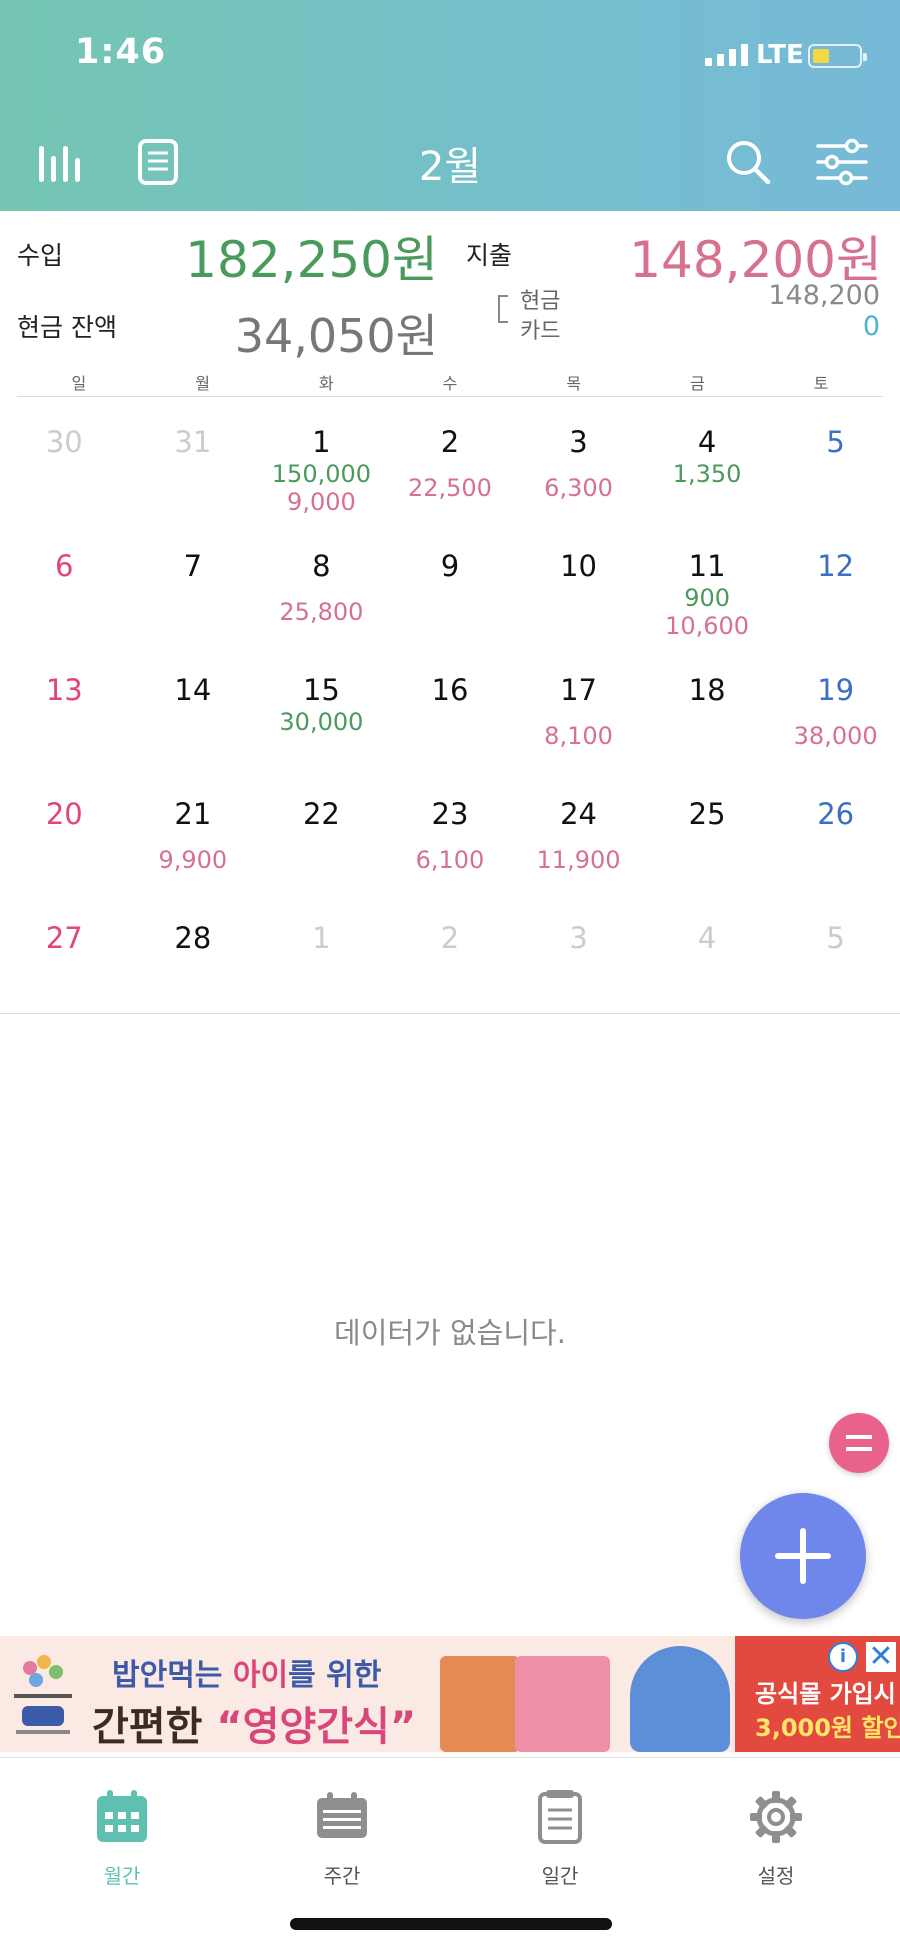  I want to click on equals-icon, so click(859, 1443).